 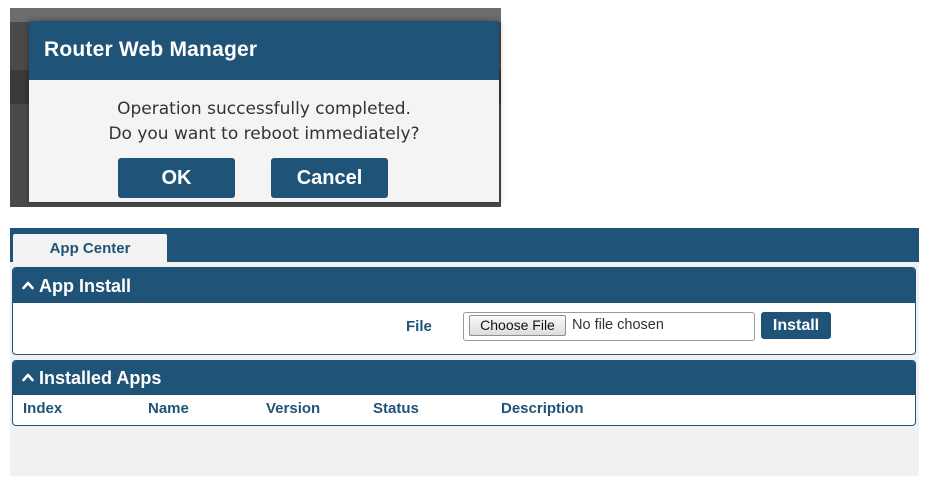 I want to click on app-install-header: App Install, so click(x=464, y=285).